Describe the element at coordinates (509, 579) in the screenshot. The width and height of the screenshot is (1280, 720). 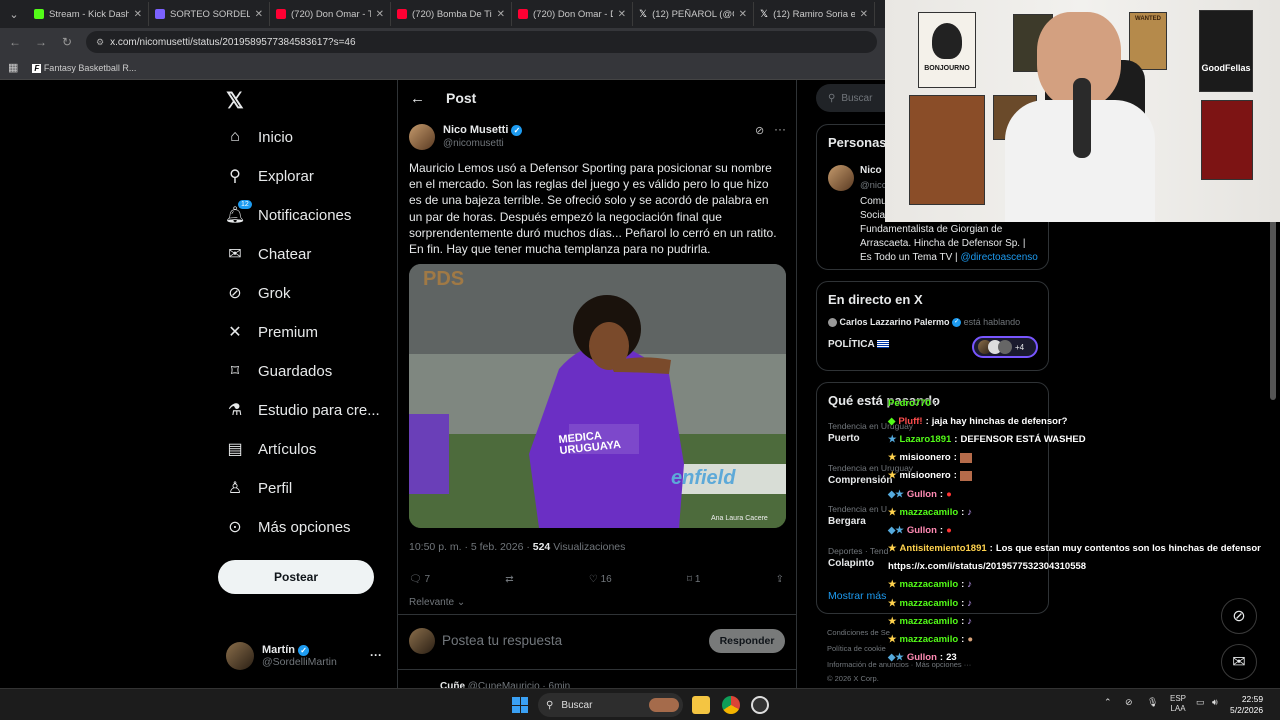
I see `repost-action: ⇄` at that location.